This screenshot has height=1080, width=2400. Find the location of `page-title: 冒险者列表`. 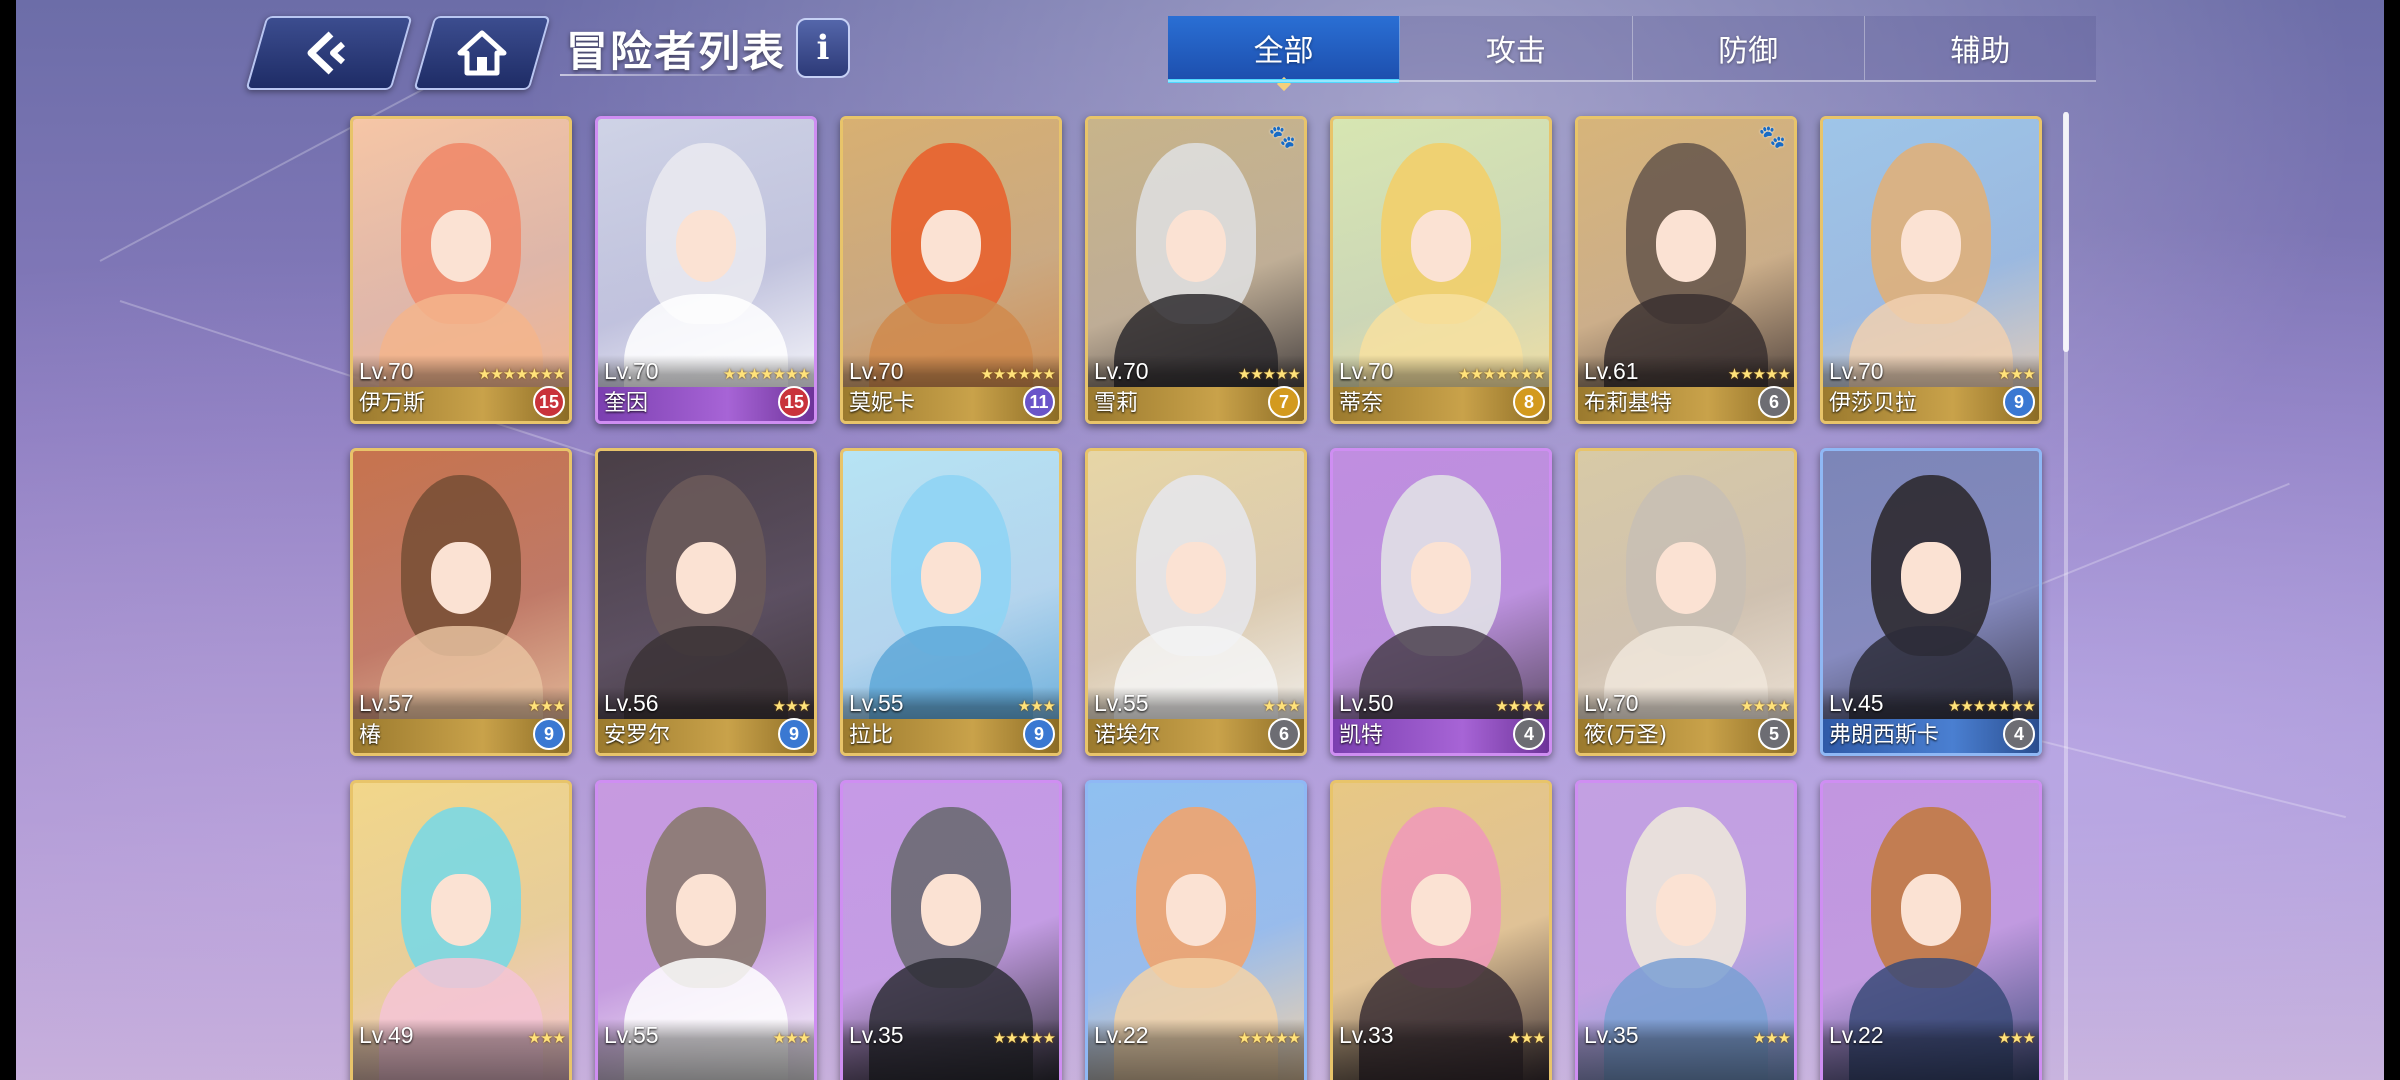

page-title: 冒险者列表 is located at coordinates (676, 51).